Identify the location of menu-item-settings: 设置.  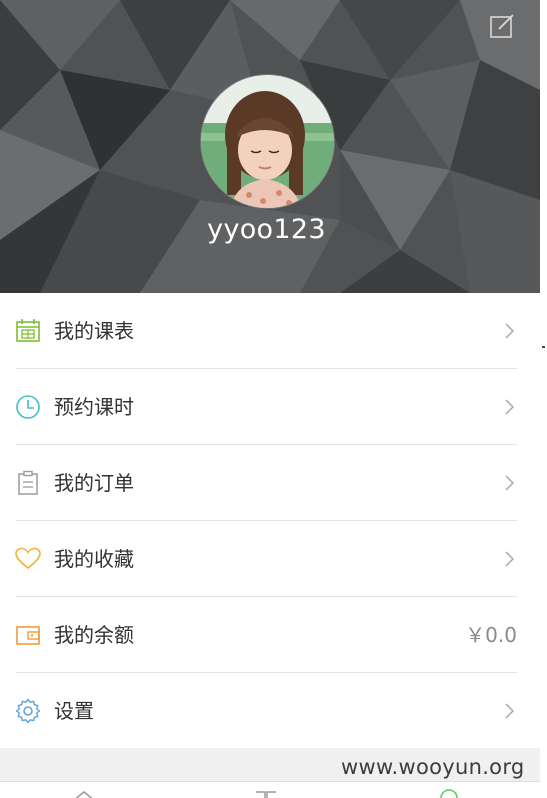
(270, 711).